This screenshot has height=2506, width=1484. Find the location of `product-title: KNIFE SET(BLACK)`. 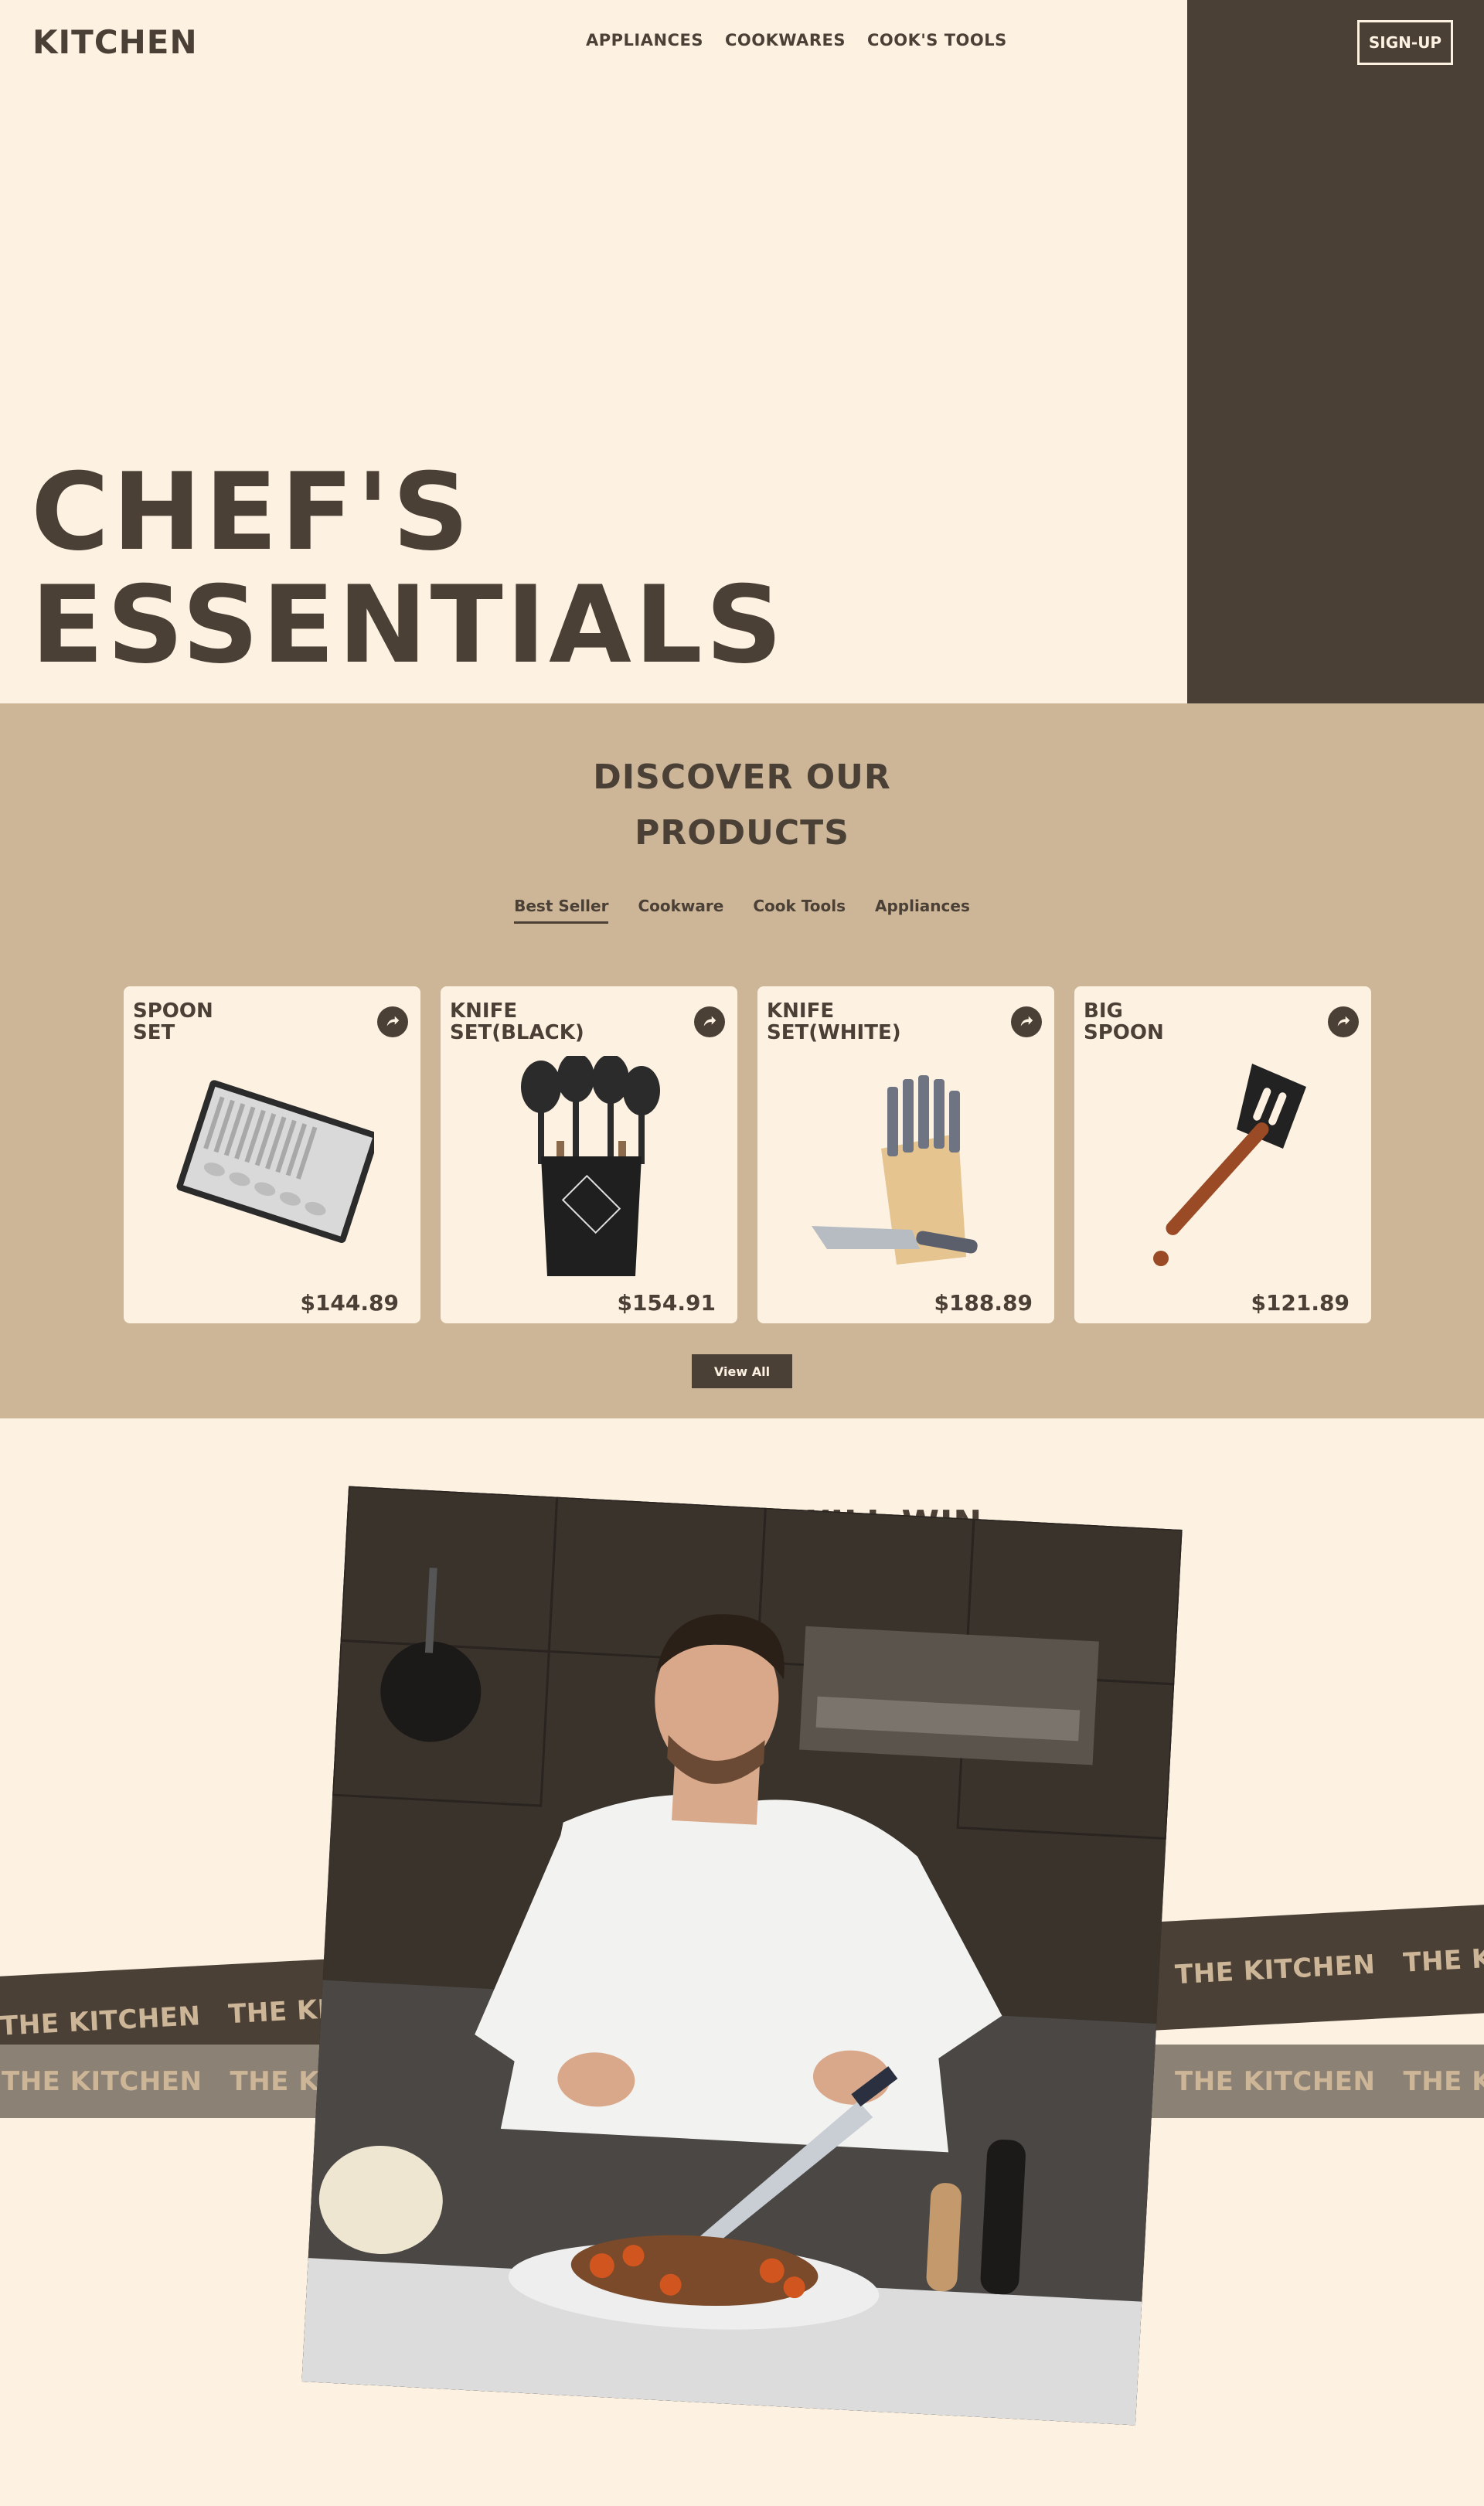

product-title: KNIFE SET(BLACK) is located at coordinates (542, 1022).